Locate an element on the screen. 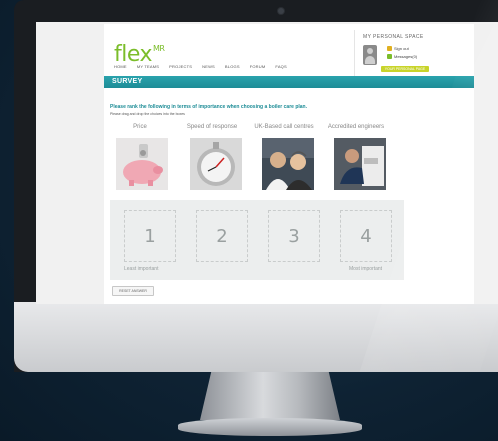 The width and height of the screenshot is (498, 441). monitor-stand is located at coordinates (270, 396).